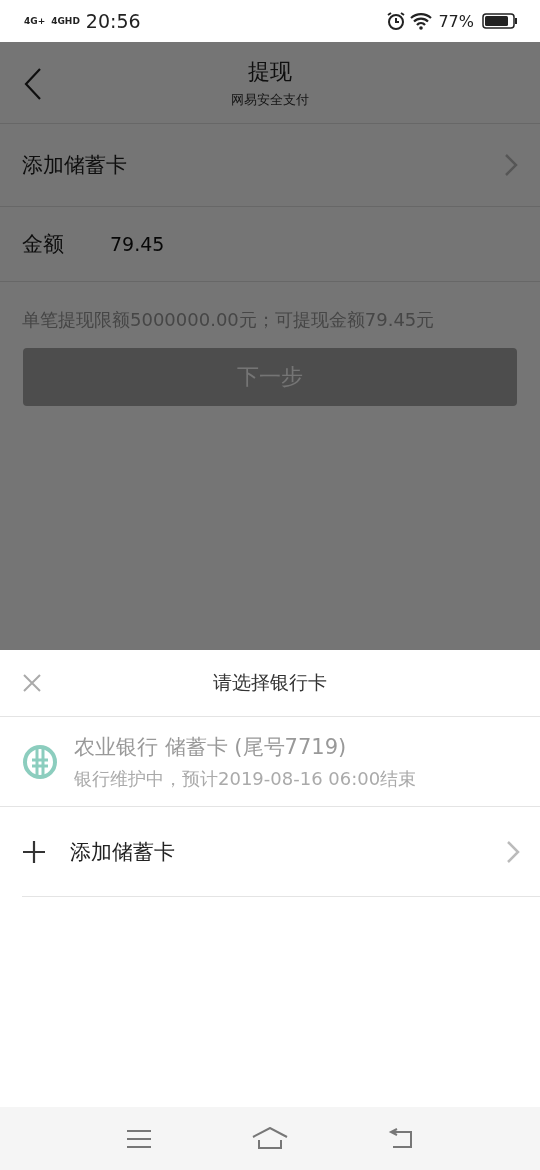 The width and height of the screenshot is (540, 1170). Describe the element at coordinates (139, 1138) in the screenshot. I see `menu-icon` at that location.